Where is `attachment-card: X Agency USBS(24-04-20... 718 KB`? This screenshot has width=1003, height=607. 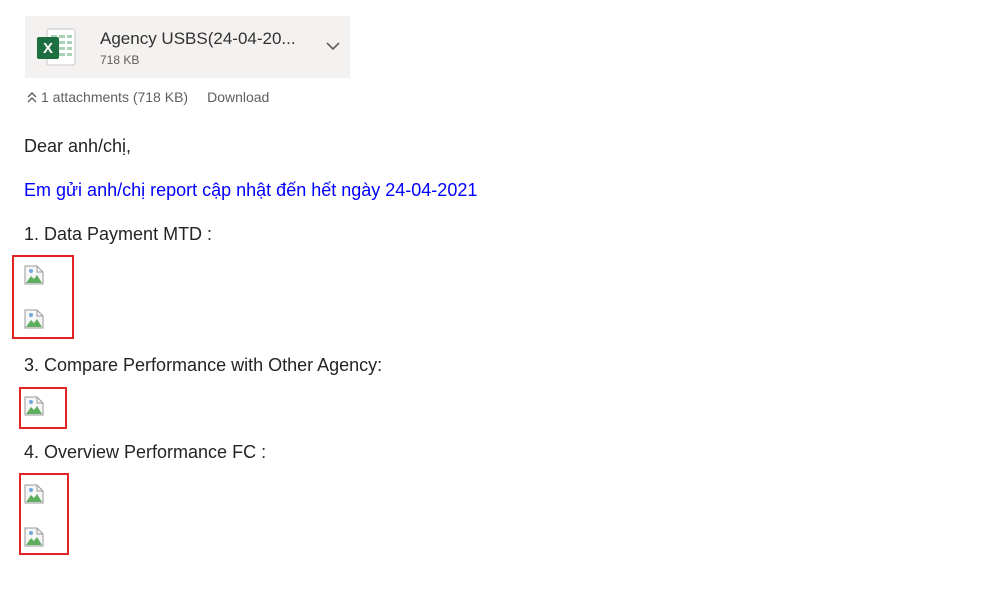 attachment-card: X Agency USBS(24-04-20... 718 KB is located at coordinates (187, 47).